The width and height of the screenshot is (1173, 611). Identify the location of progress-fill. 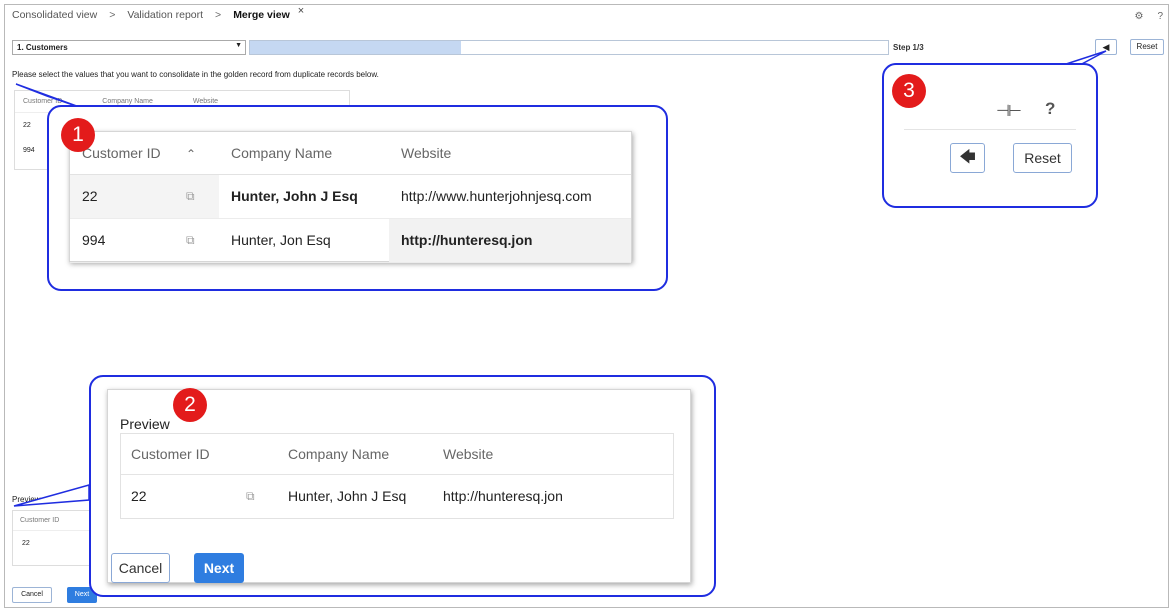
(355, 47).